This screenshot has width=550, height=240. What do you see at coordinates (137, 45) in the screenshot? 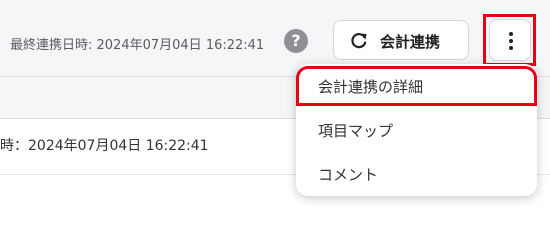
I see `last-sync-datetime: 最終連携日時: 2024年07月04日 16:22:41` at bounding box center [137, 45].